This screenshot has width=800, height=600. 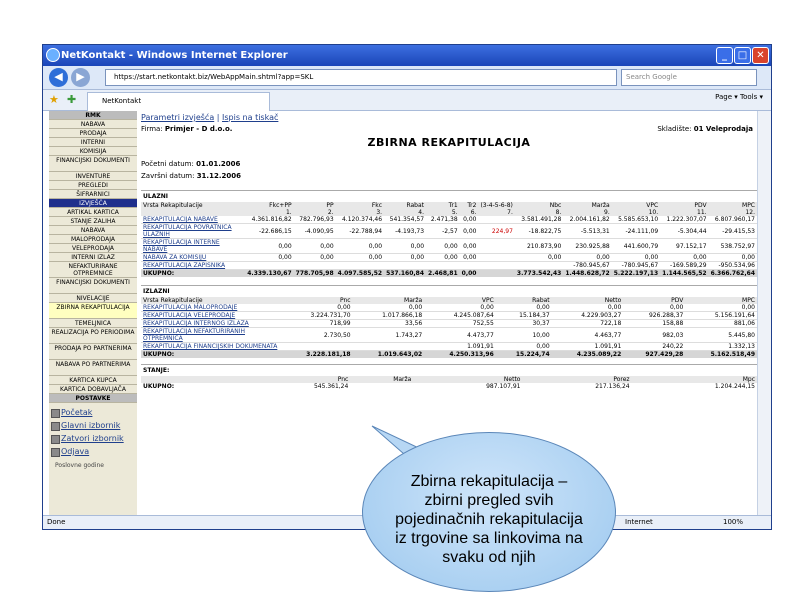 What do you see at coordinates (489, 500) in the screenshot?
I see `callout-line: zbirni pregled svih` at bounding box center [489, 500].